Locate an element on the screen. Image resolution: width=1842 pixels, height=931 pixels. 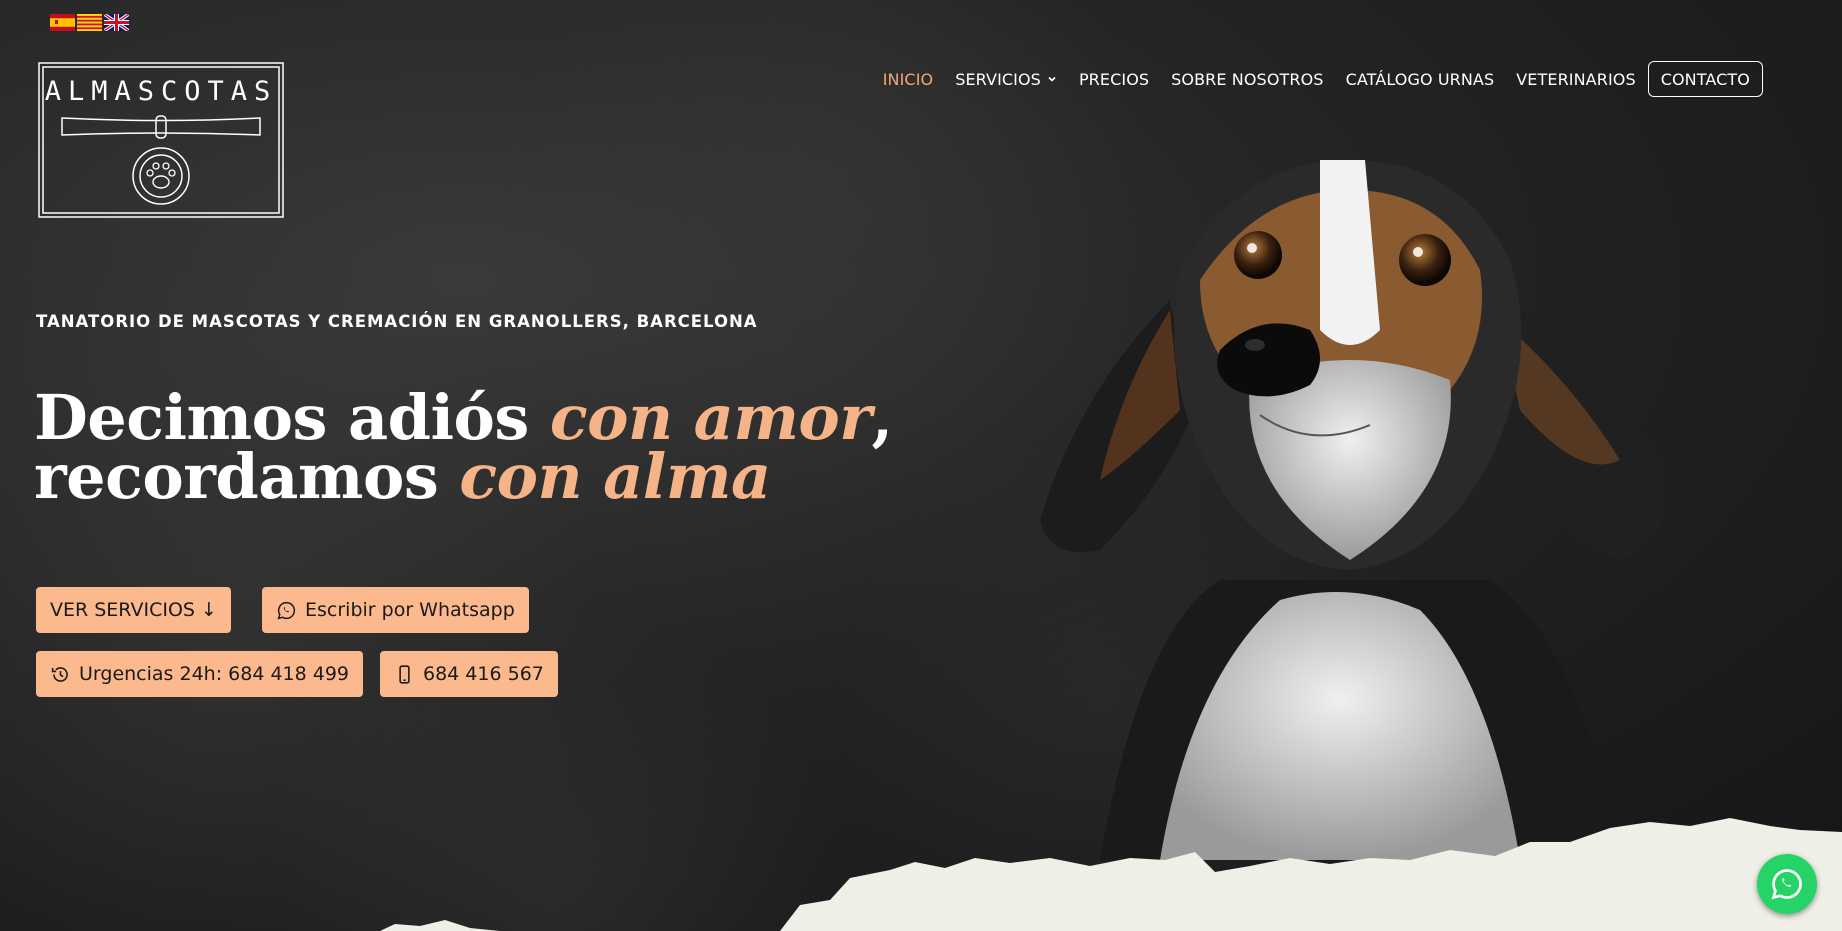
site-logo: ALMASCOTAS is located at coordinates (161, 140).